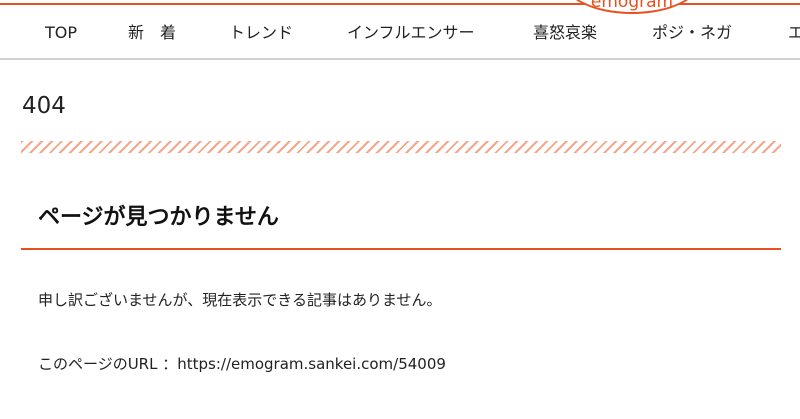 The width and height of the screenshot is (800, 419). I want to click on url-label: このページのURL ：, so click(108, 364).